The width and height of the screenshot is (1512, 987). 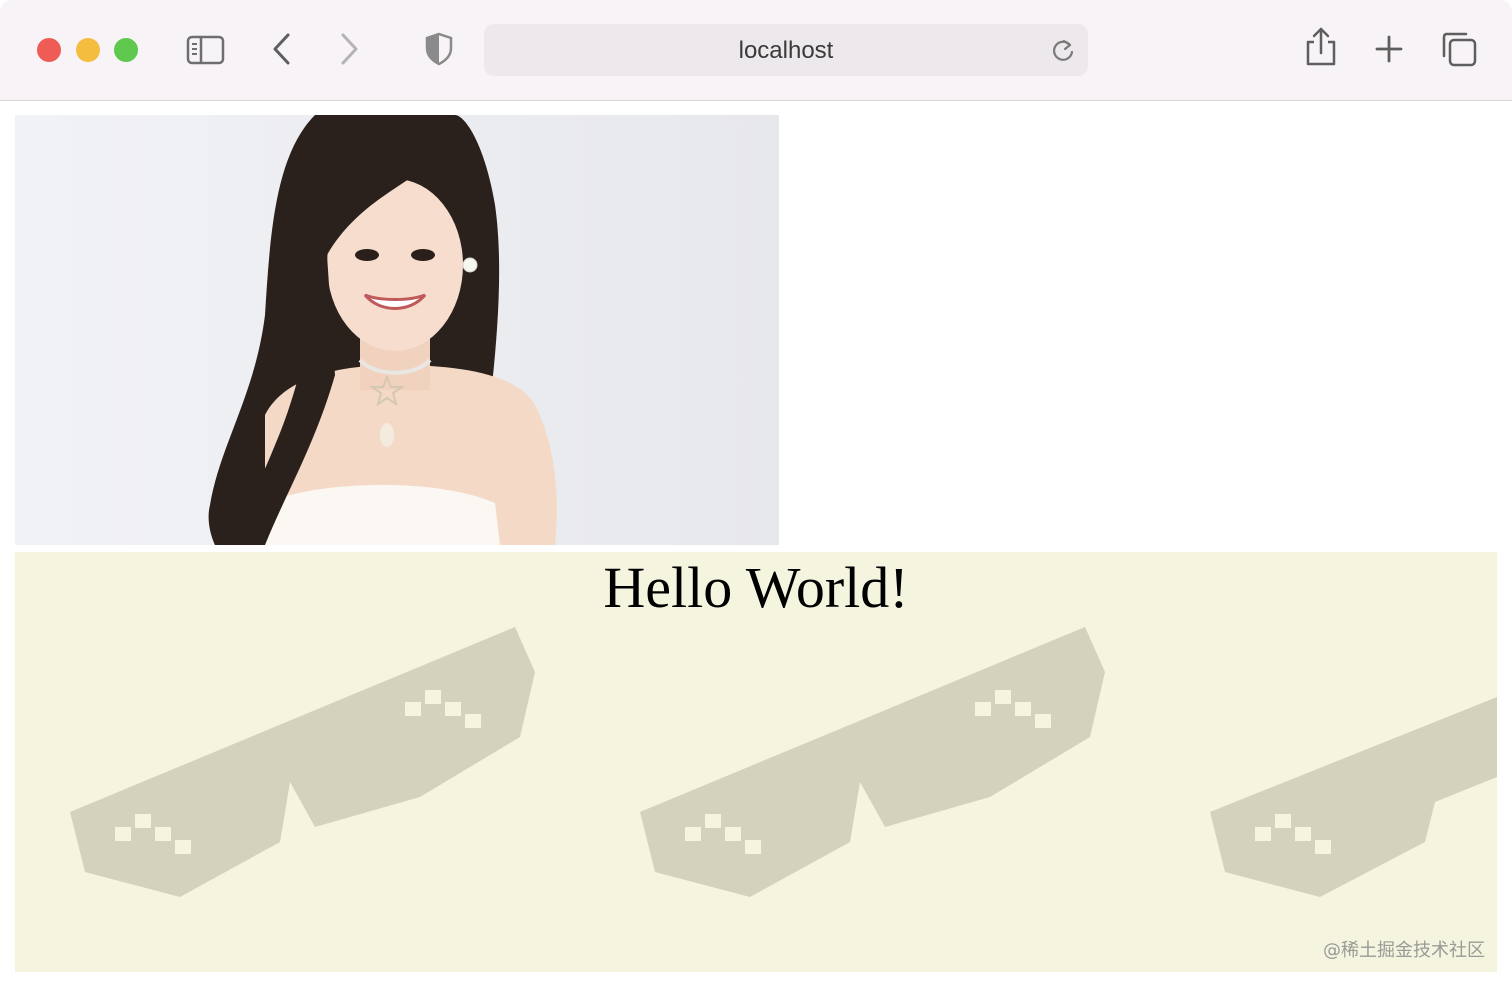 I want to click on watermark-text: @稀土掘金技术社区, so click(x=1404, y=950).